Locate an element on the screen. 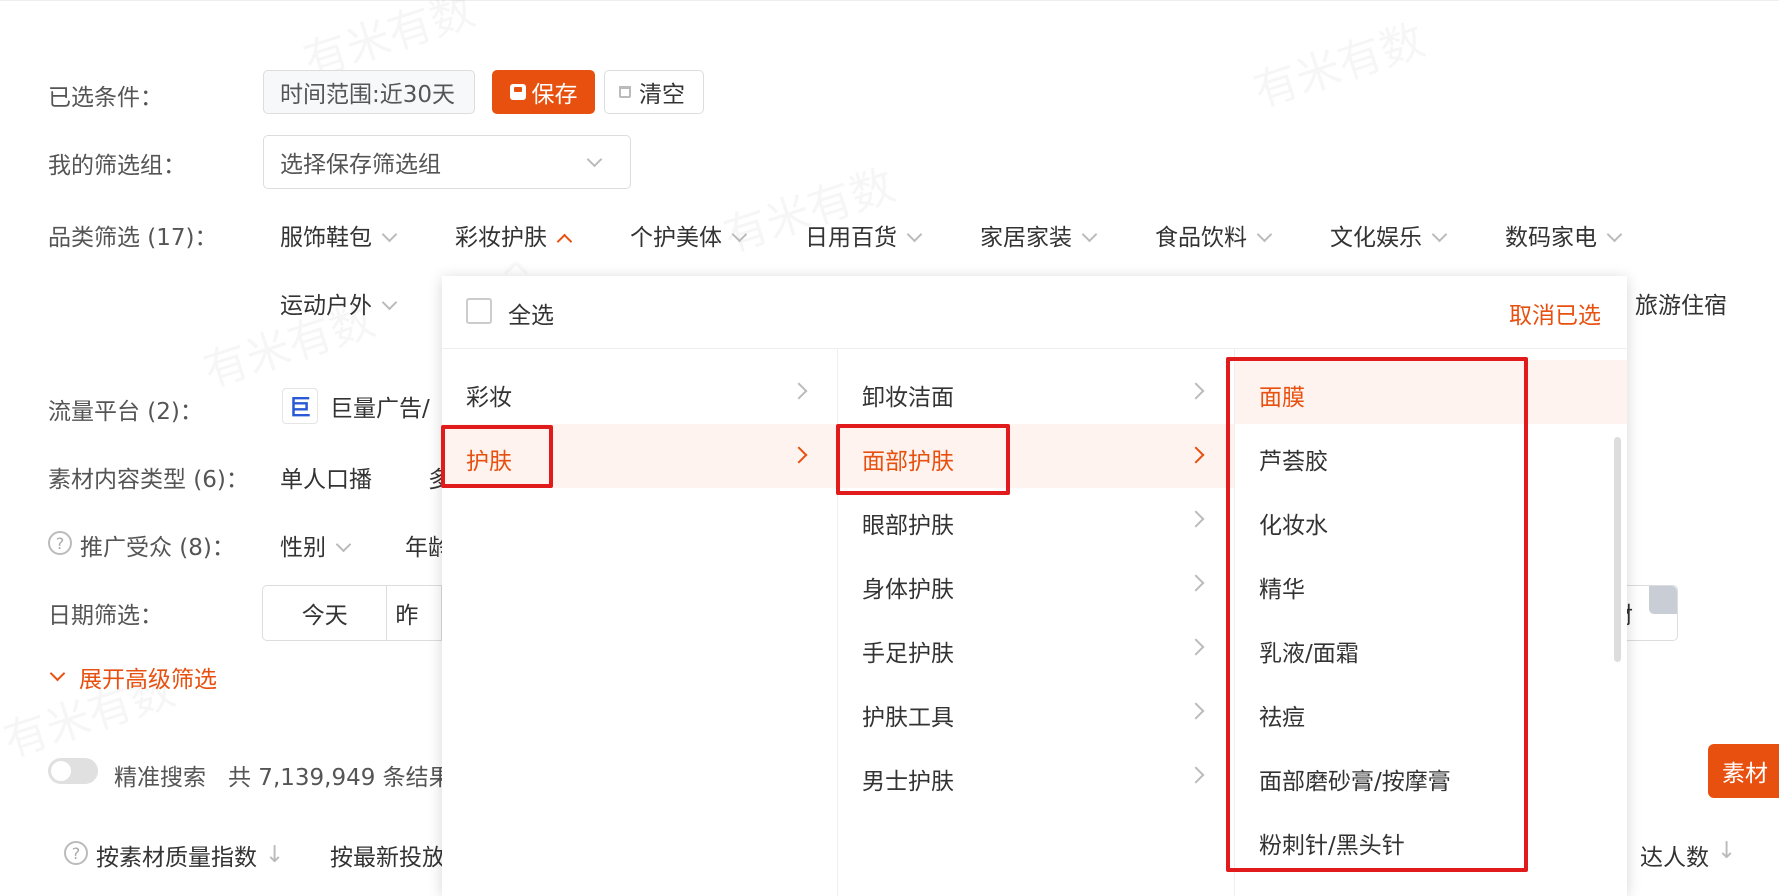 The image size is (1779, 896). category-item: 家居家装 is located at coordinates (1039, 235).